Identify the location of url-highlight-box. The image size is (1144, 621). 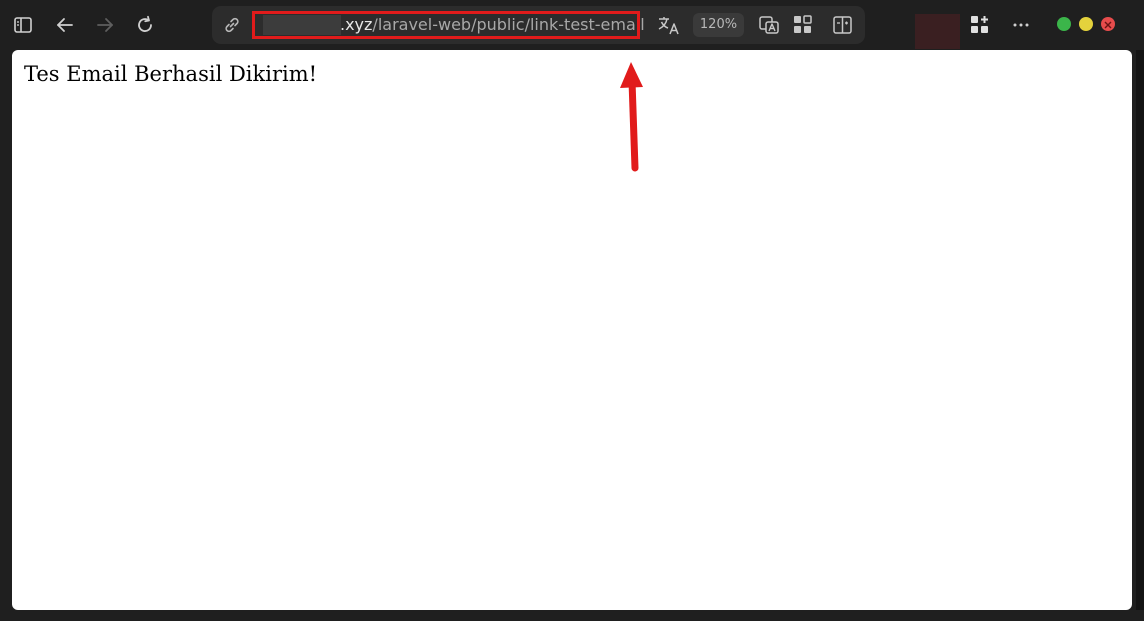
(446, 25).